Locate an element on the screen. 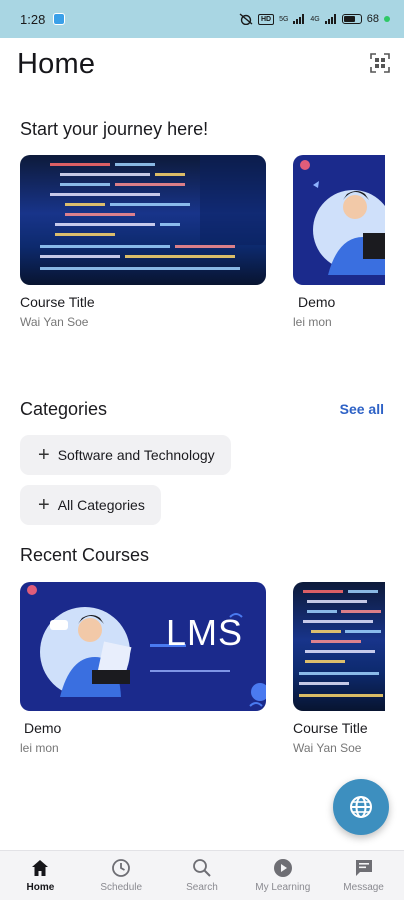 The width and height of the screenshot is (404, 900). recent-section-title: Recent Courses is located at coordinates (85, 555).